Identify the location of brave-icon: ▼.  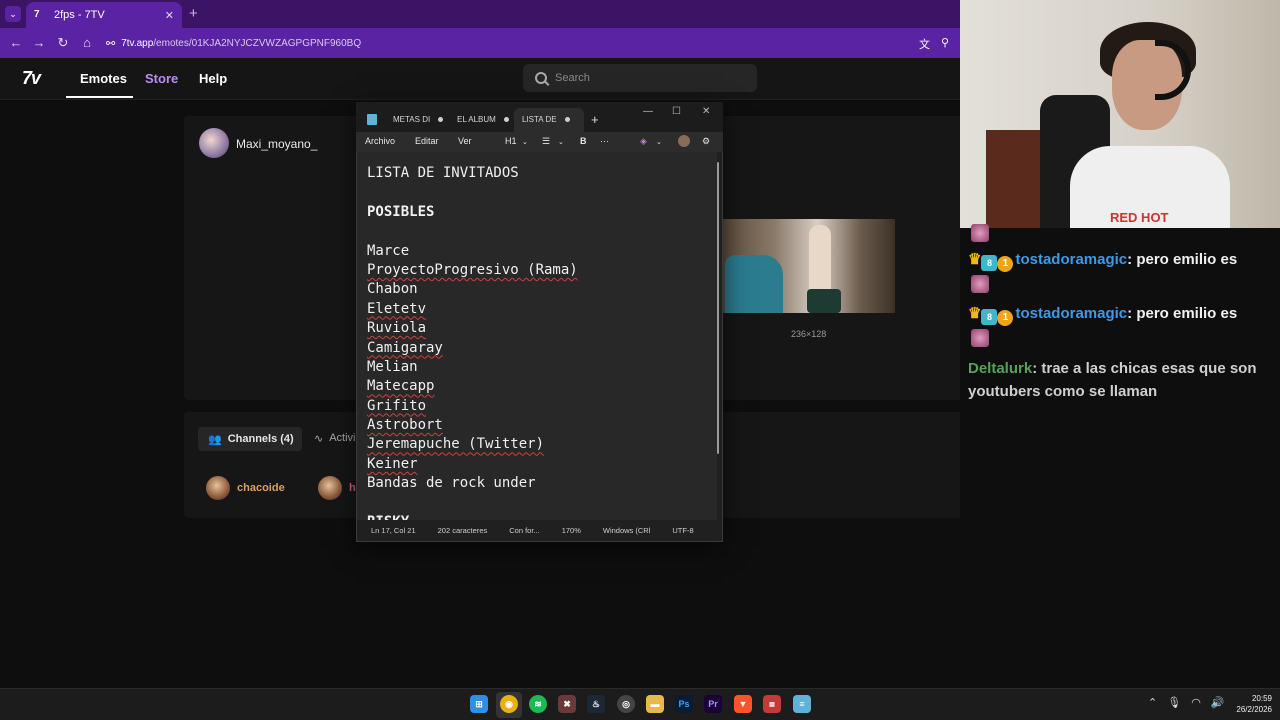
(743, 704).